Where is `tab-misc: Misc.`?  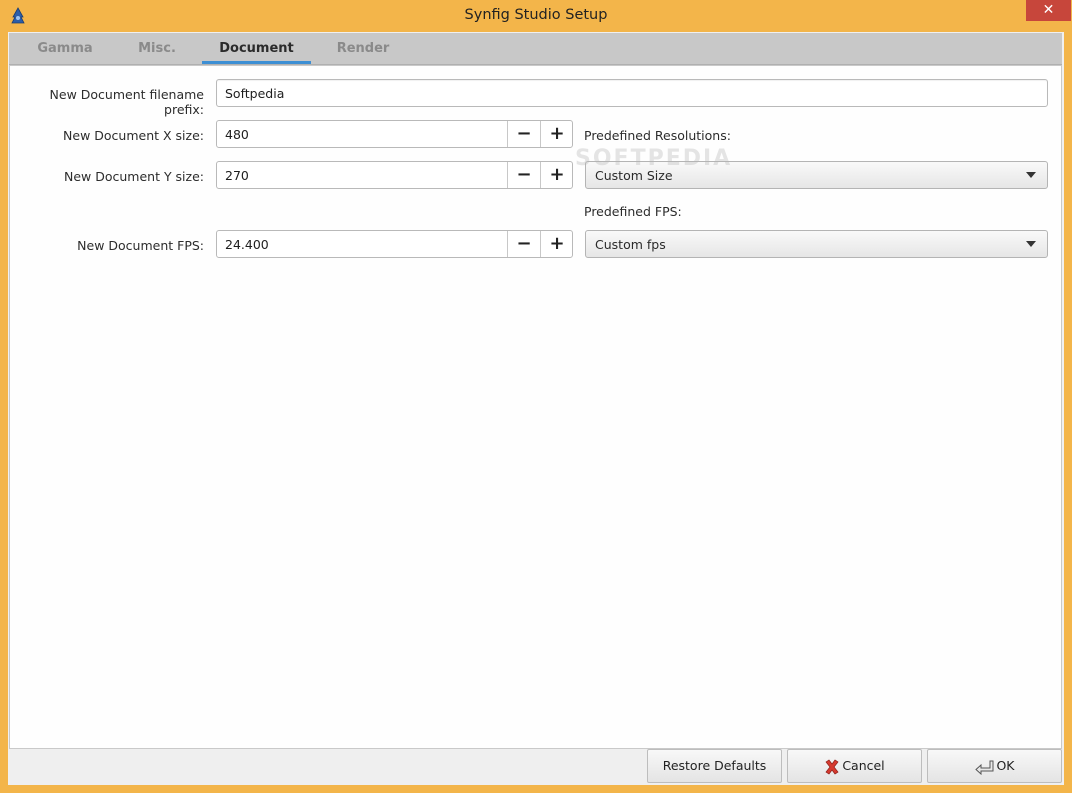
tab-misc: Misc. is located at coordinates (157, 48).